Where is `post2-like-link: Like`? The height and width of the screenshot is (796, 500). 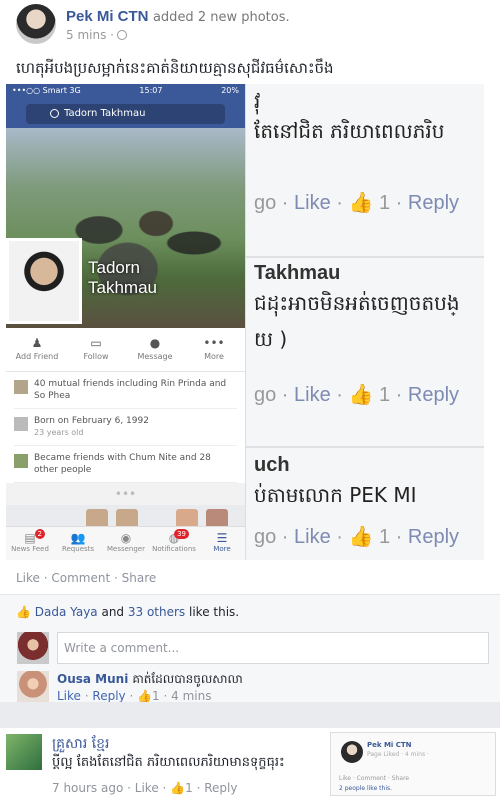 post2-like-link: Like is located at coordinates (147, 788).